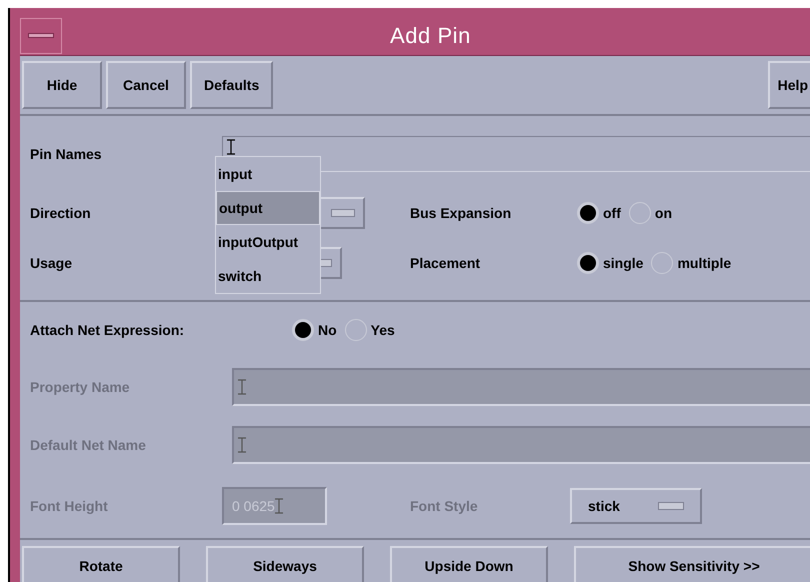 The width and height of the screenshot is (810, 582). What do you see at coordinates (88, 445) in the screenshot?
I see `field-label: Default Net Name` at bounding box center [88, 445].